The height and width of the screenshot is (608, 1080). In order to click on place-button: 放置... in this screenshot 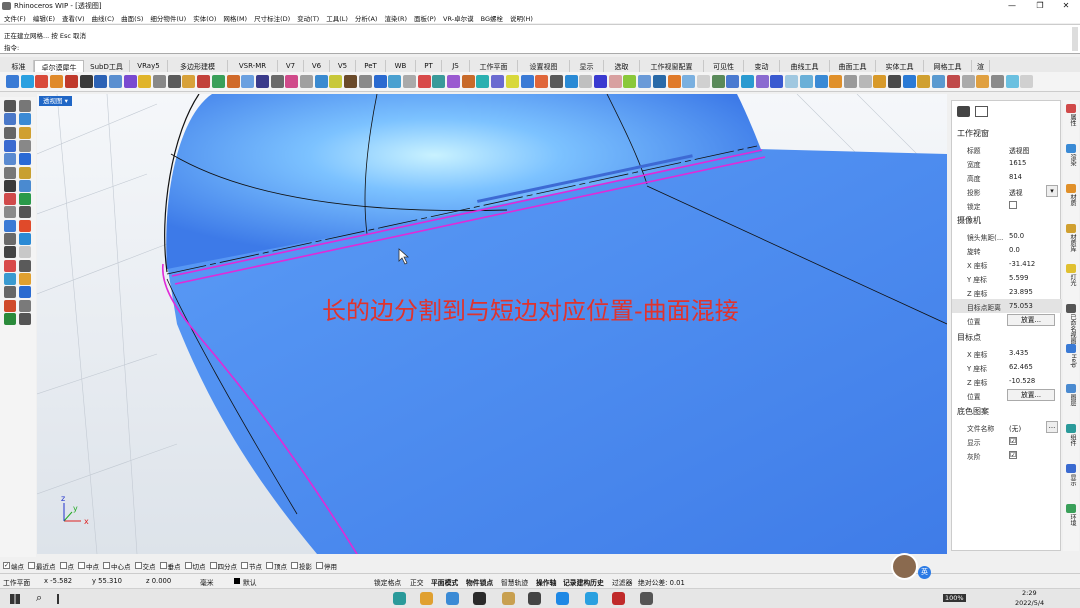, I will do `click(1031, 320)`.